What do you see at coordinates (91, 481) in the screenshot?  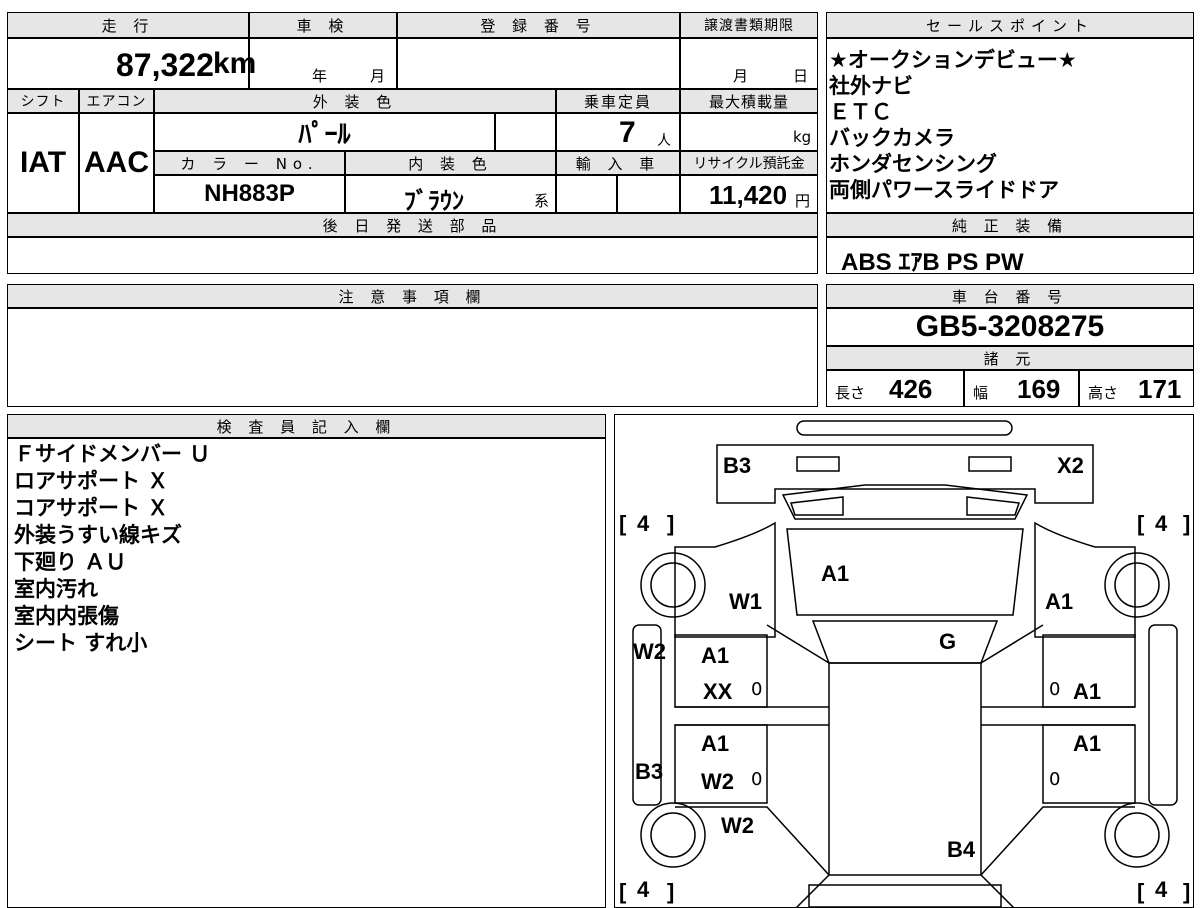 I see `inspector-line: ロアサポート Ｘ` at bounding box center [91, 481].